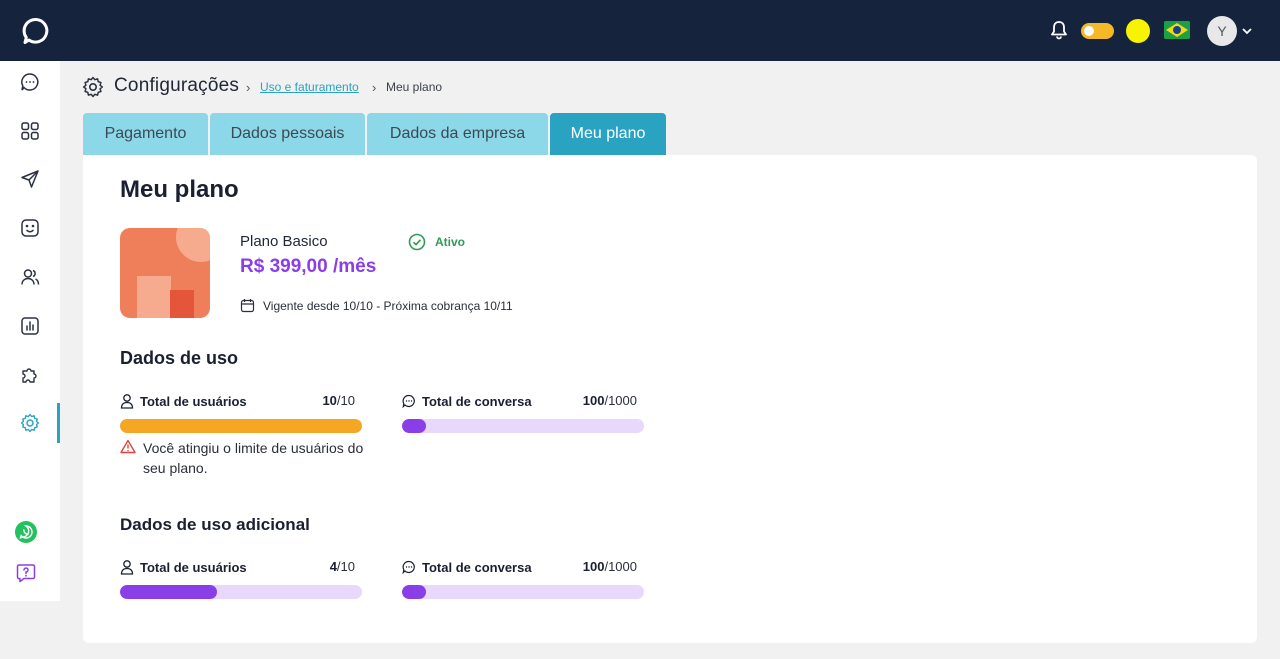 Image resolution: width=1280 pixels, height=659 pixels. What do you see at coordinates (608, 134) in the screenshot?
I see `tab-meu-plano: Meu plano` at bounding box center [608, 134].